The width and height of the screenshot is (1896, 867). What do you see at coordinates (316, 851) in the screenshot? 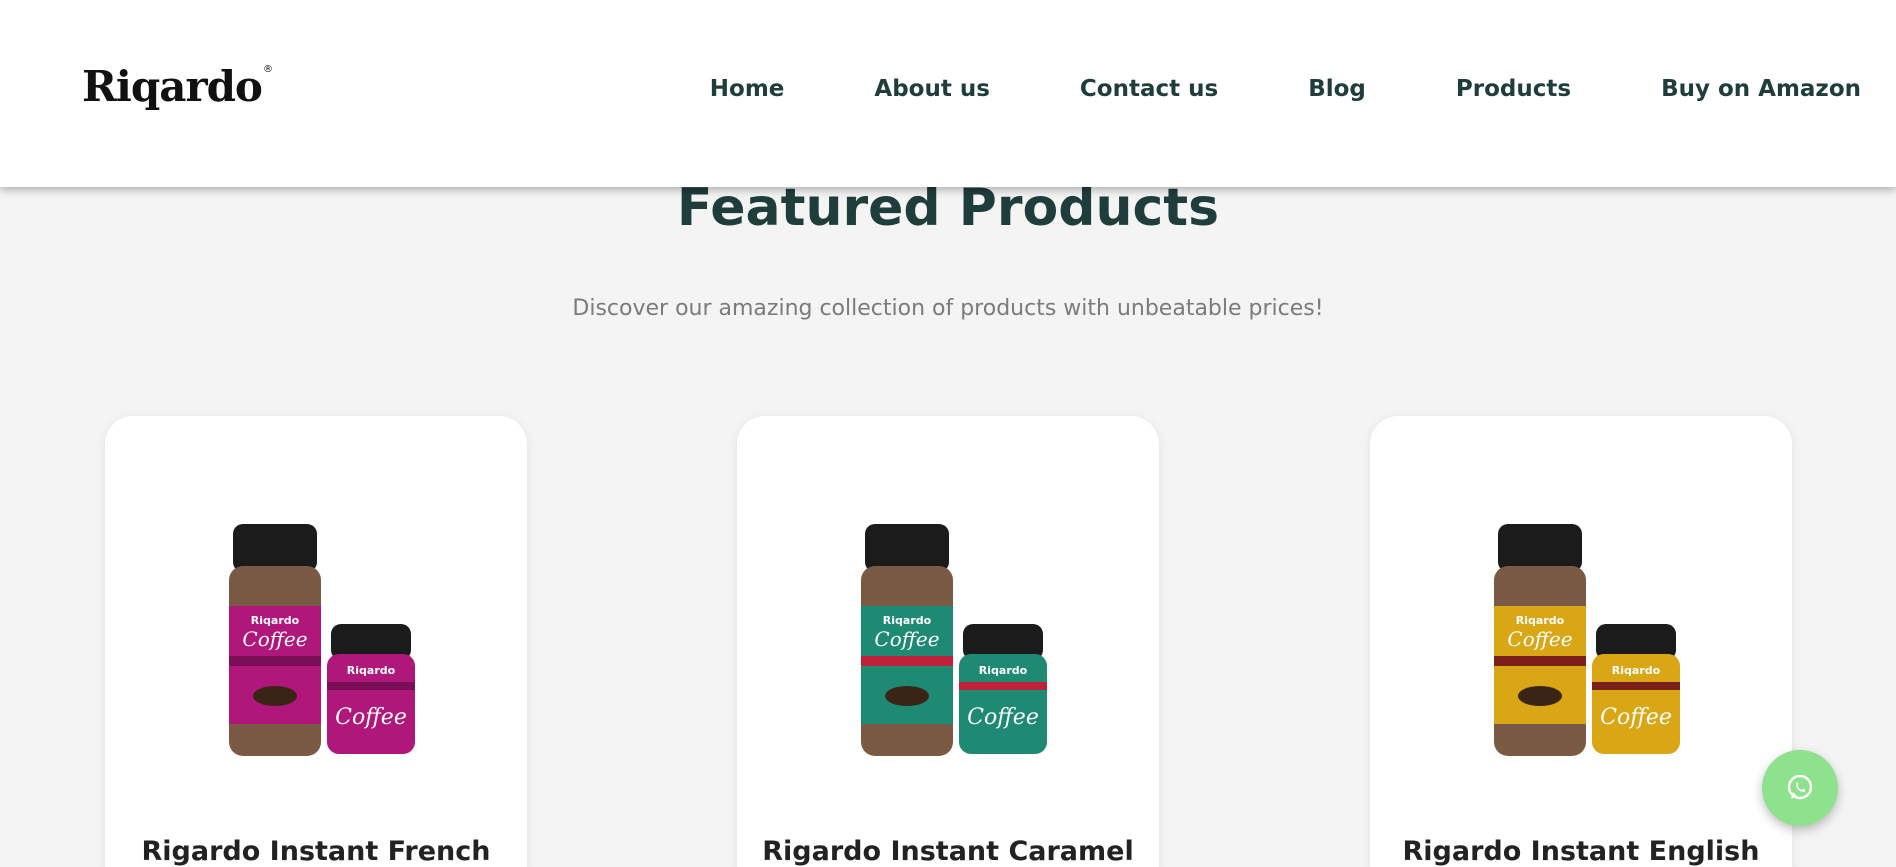
I see `product-title: Rigardo Instant French` at bounding box center [316, 851].